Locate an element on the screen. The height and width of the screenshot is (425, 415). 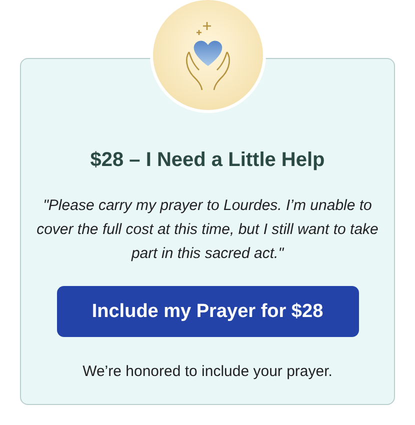
include-prayer-button: Include my Prayer for $28 is located at coordinates (207, 311).